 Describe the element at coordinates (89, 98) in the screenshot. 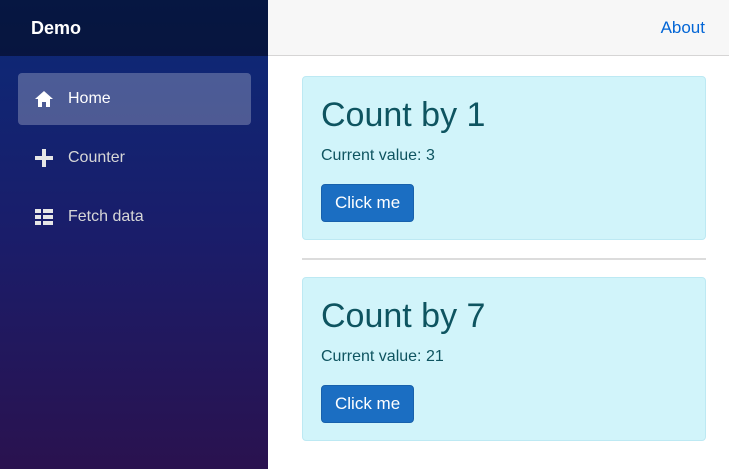

I see `sidebar-item-label: Home` at that location.